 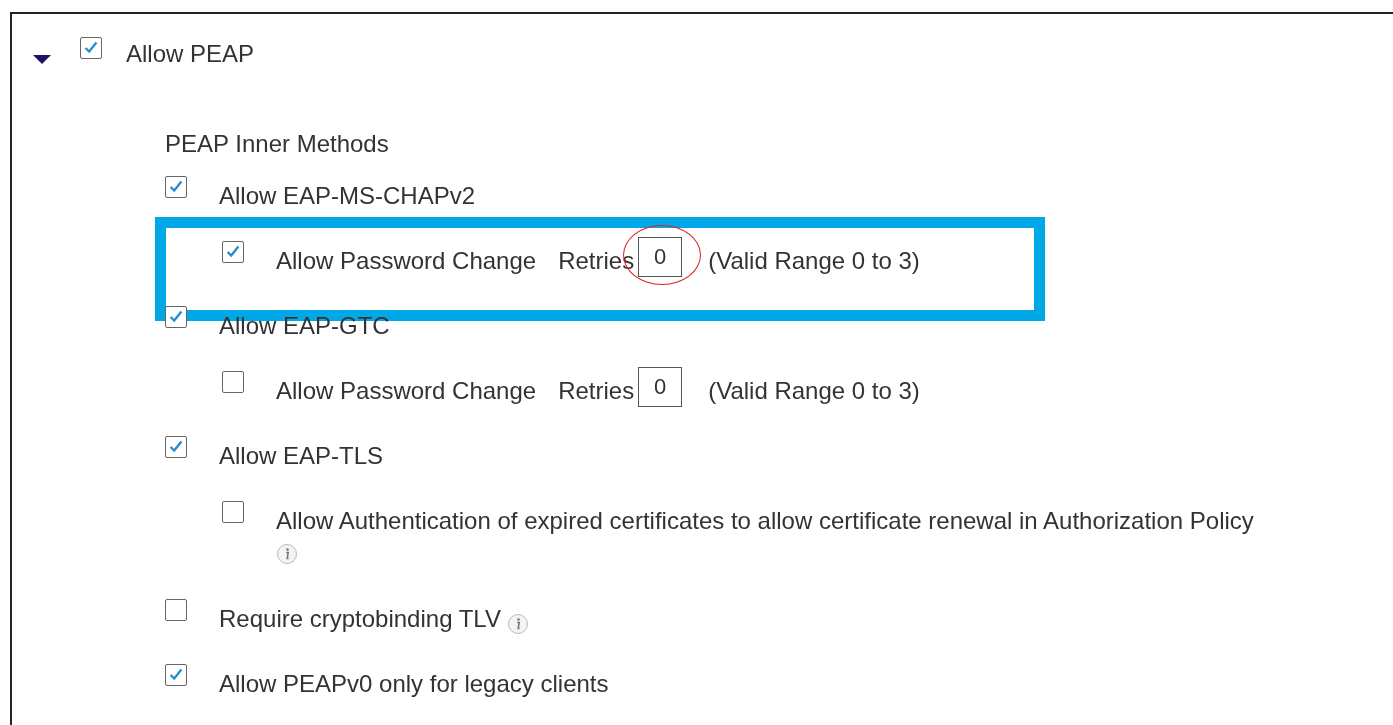 I want to click on retries-label: Retries, so click(x=596, y=391).